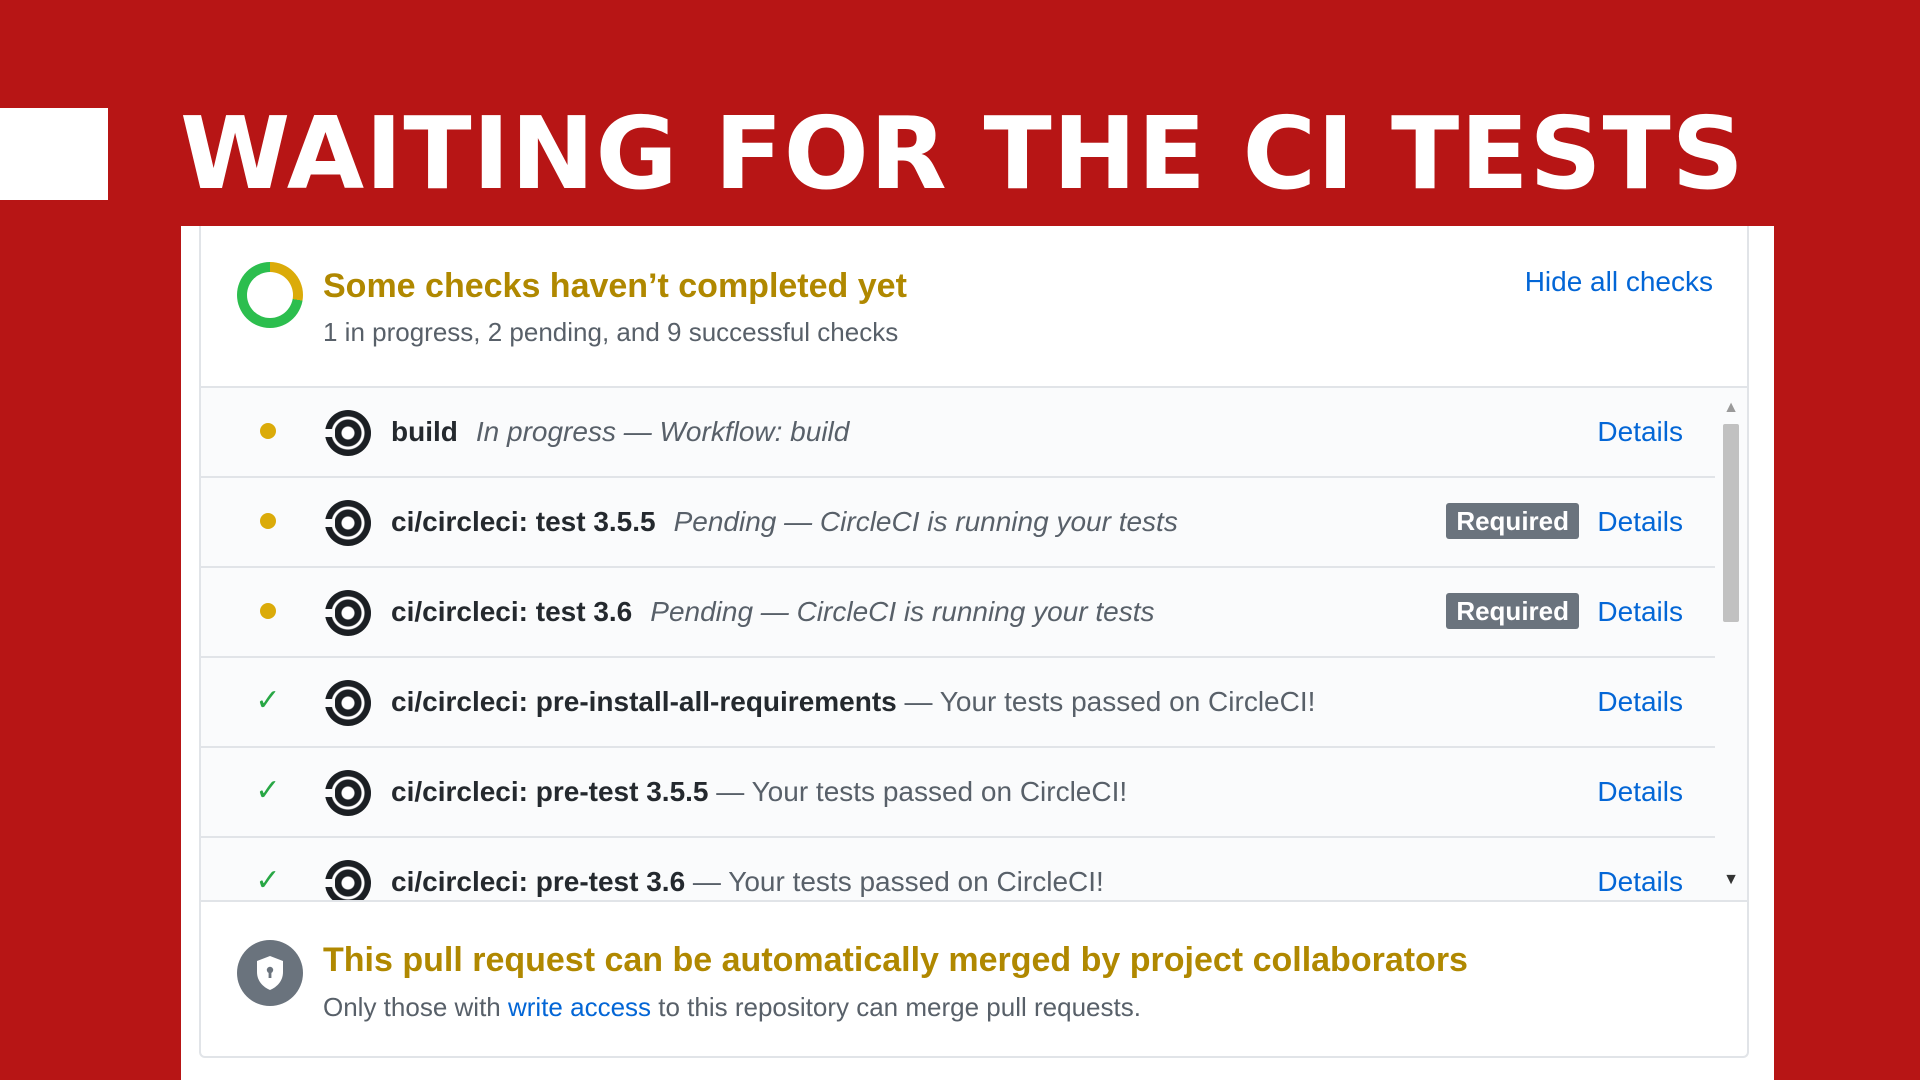  Describe the element at coordinates (1731, 523) in the screenshot. I see `scrollbar-thumb` at that location.